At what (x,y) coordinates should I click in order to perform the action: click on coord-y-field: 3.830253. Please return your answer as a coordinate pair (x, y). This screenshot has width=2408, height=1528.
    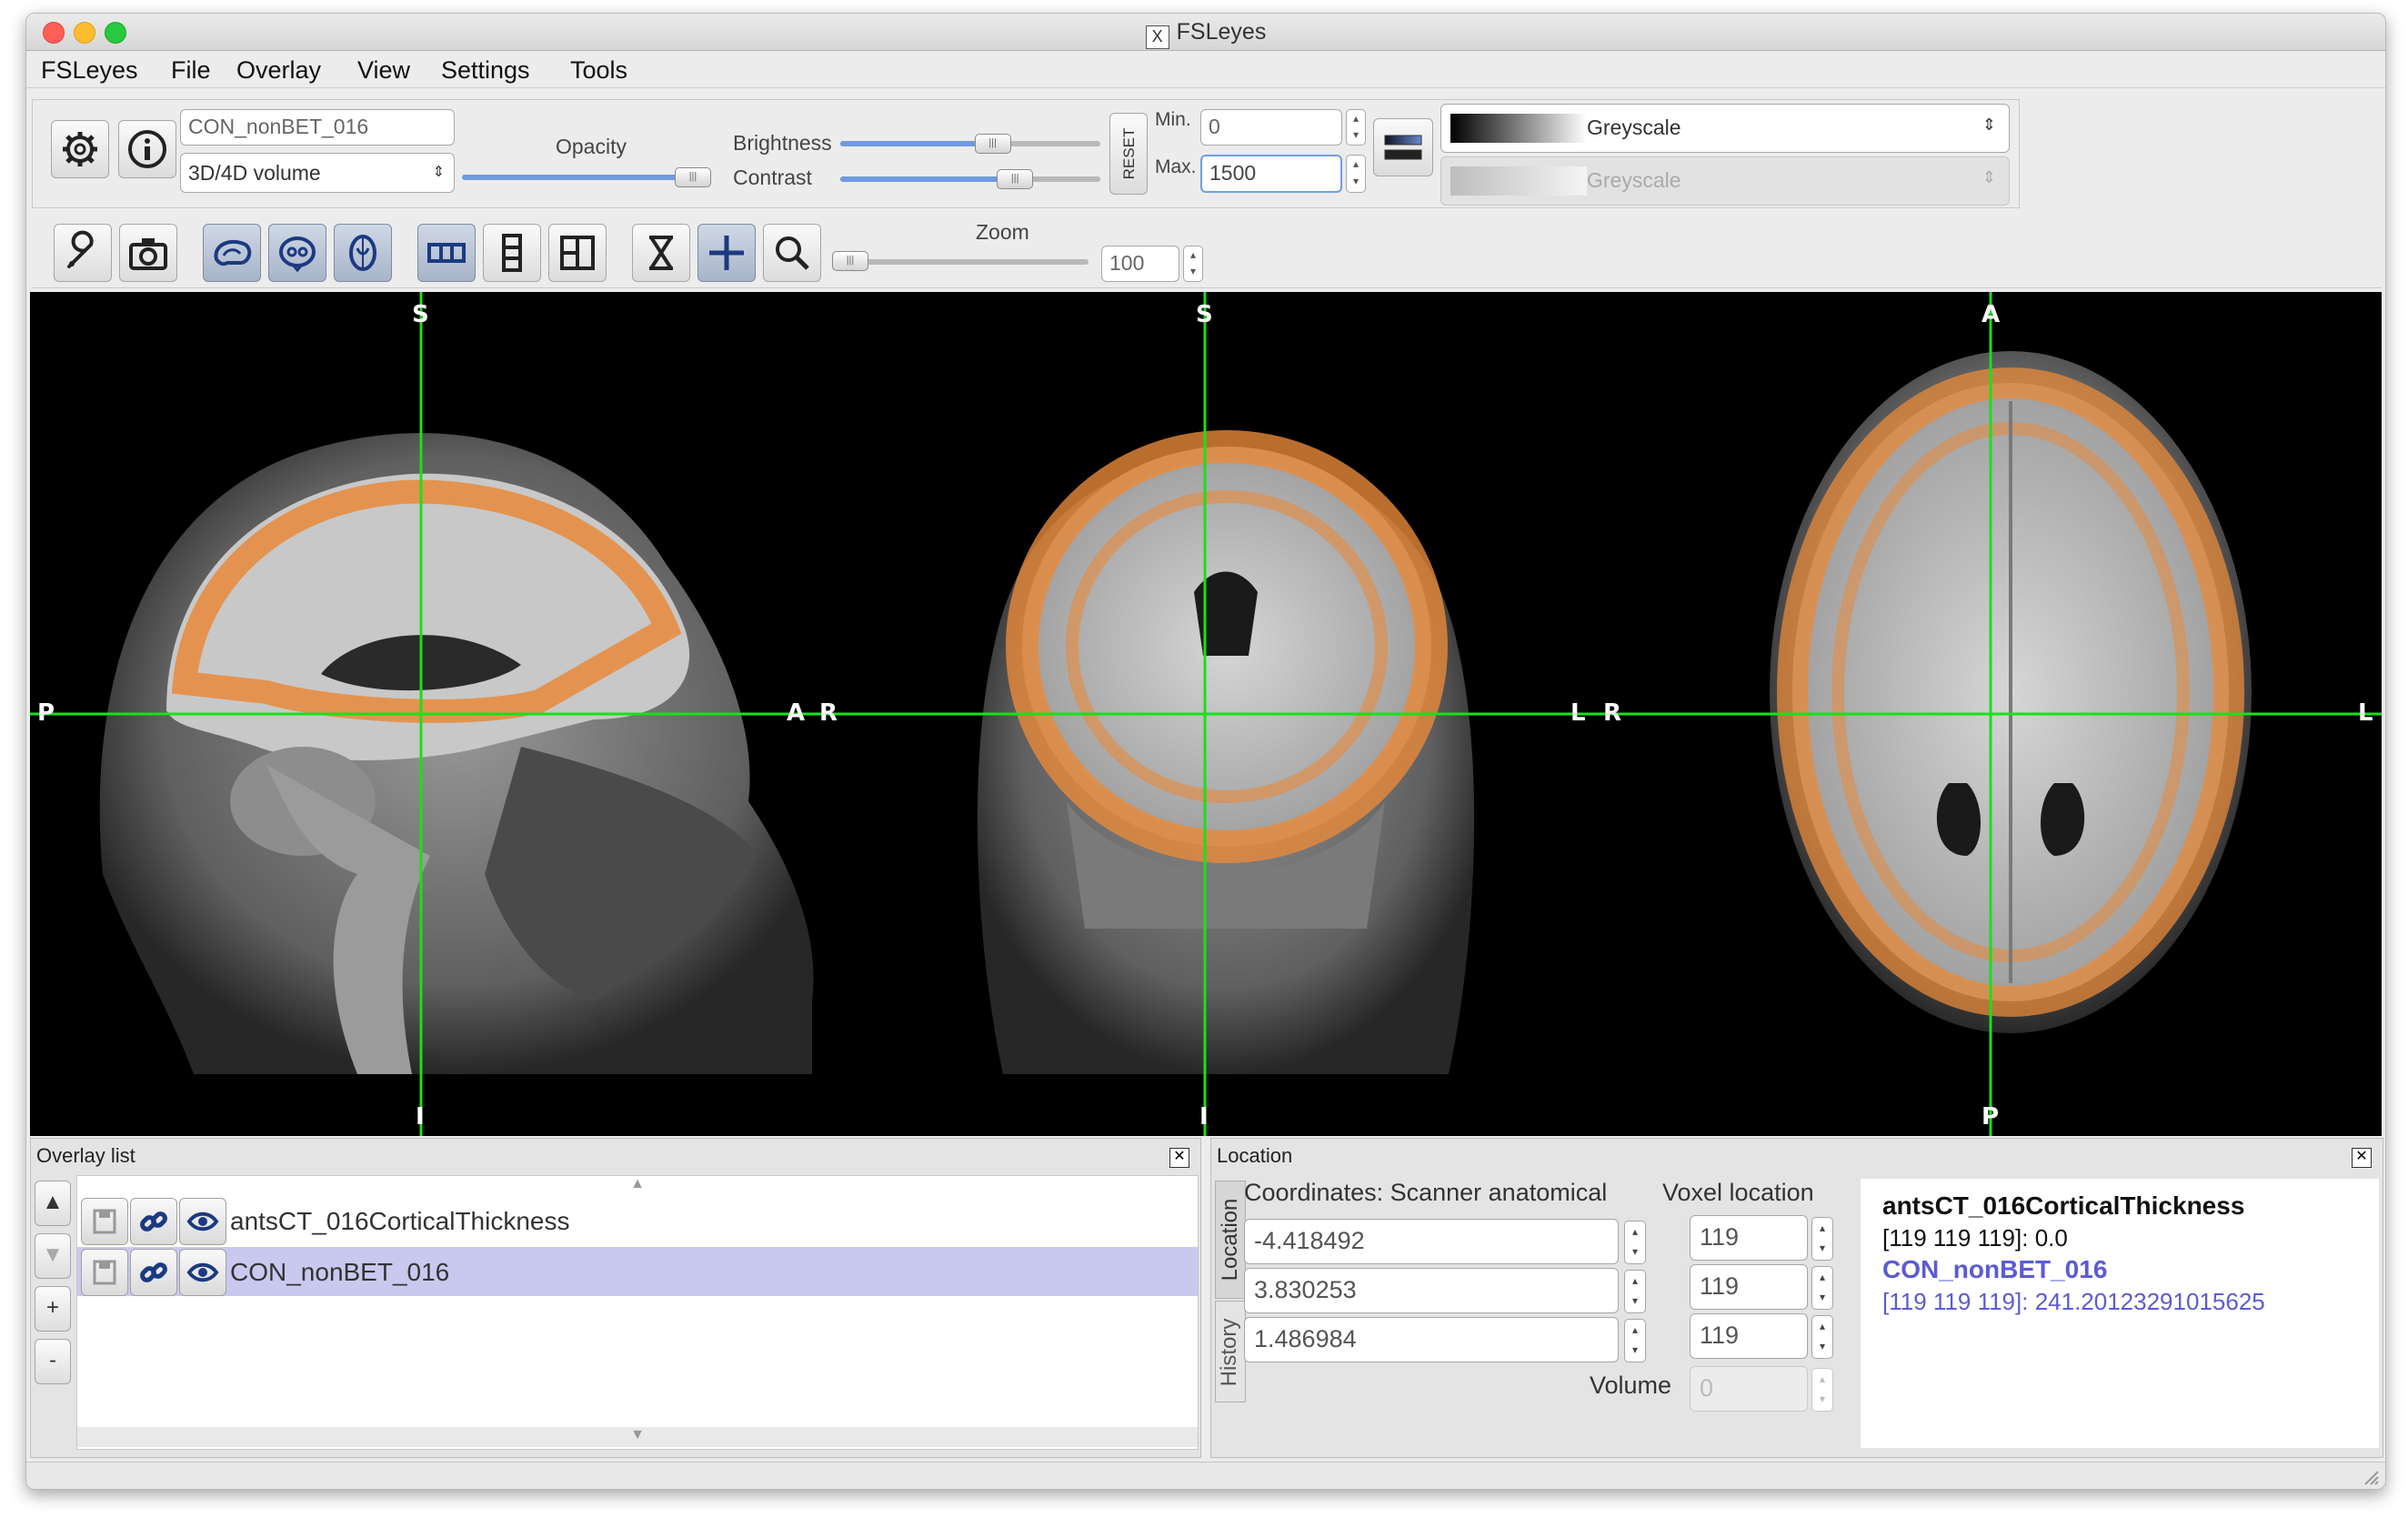
    Looking at the image, I should click on (1431, 1290).